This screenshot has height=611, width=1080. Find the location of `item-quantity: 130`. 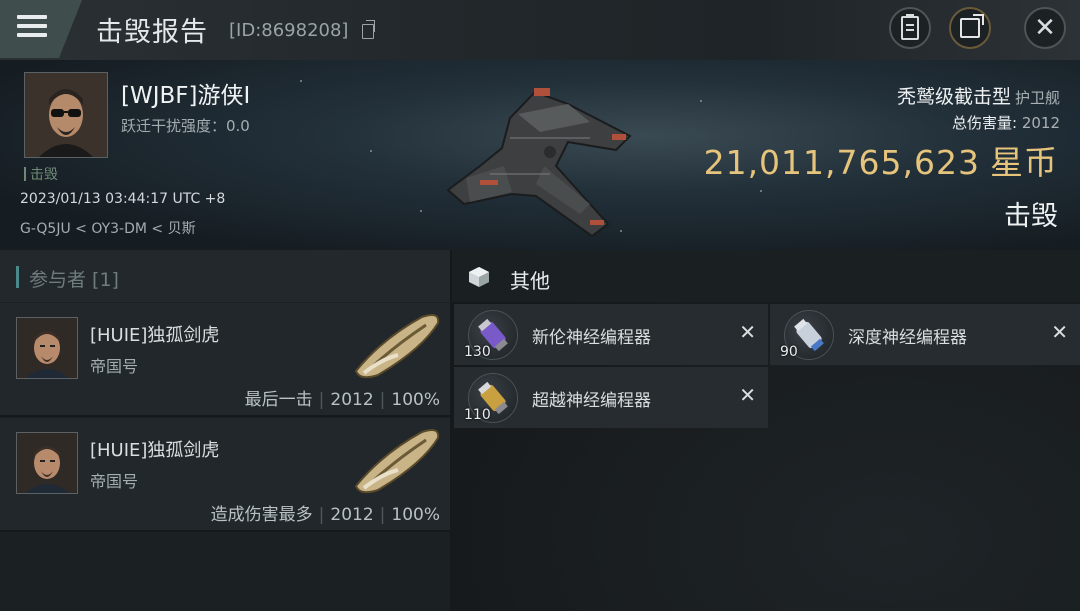

item-quantity: 130 is located at coordinates (477, 352).